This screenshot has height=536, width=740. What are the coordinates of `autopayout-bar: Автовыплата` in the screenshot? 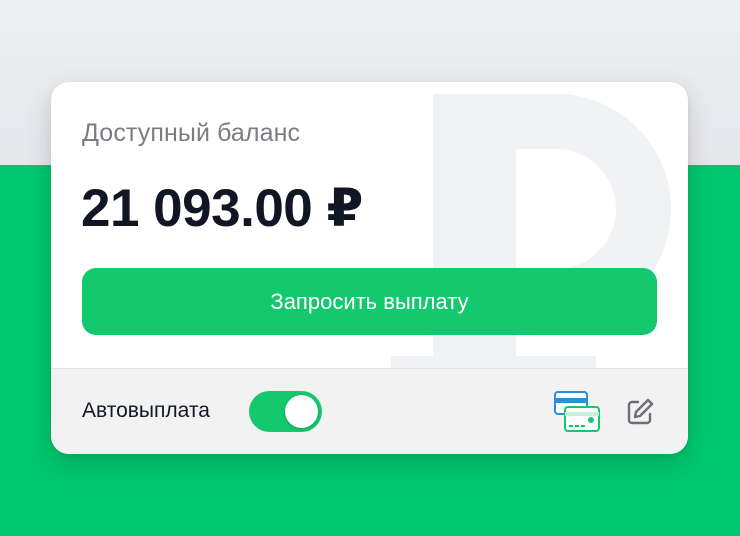 It's located at (369, 411).